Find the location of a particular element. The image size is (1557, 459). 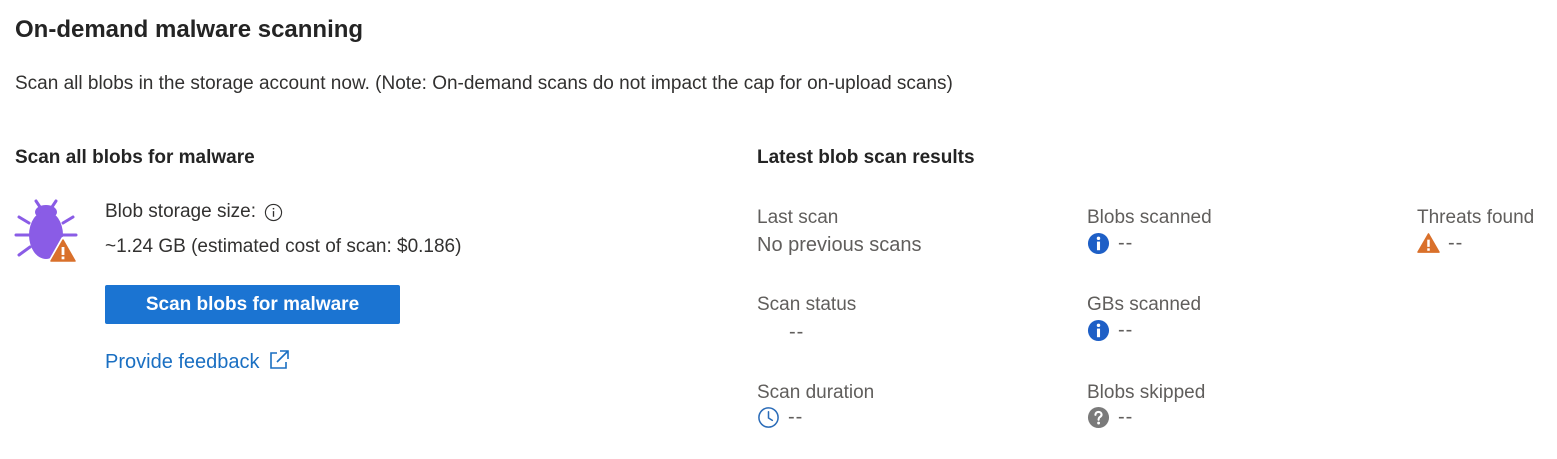

page-title: On-demand malware scanning is located at coordinates (189, 29).